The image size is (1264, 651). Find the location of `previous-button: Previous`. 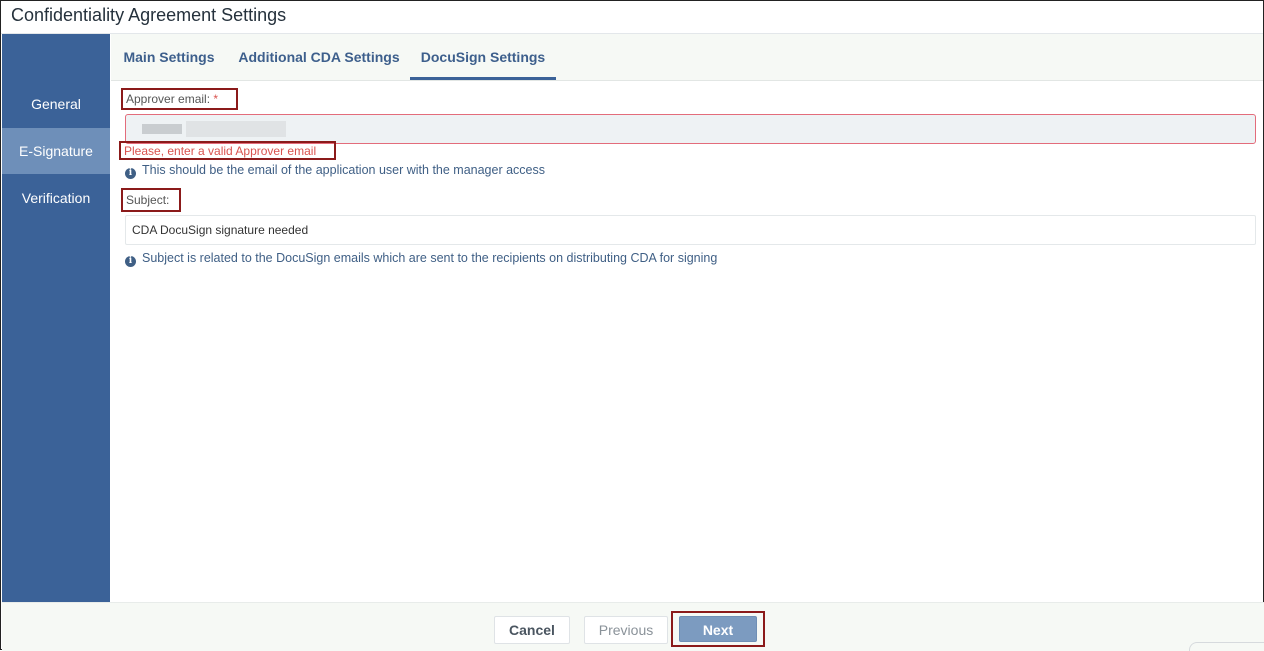

previous-button: Previous is located at coordinates (626, 630).